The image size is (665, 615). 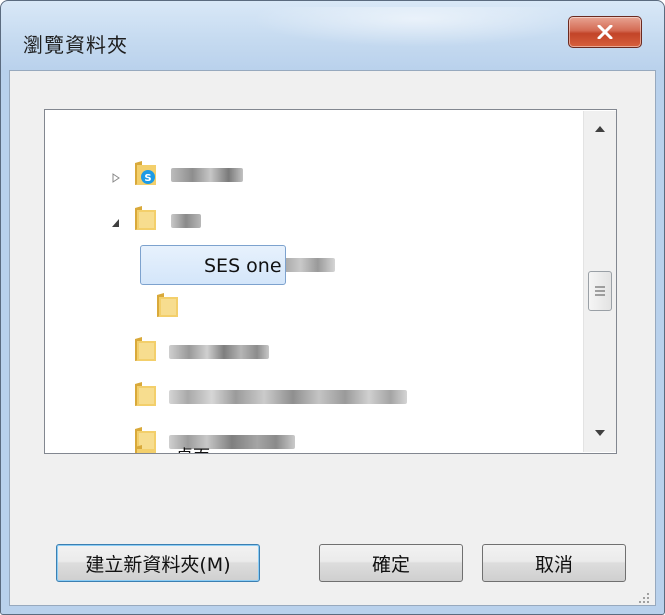 I want to click on svg-text: S, so click(x=147, y=178).